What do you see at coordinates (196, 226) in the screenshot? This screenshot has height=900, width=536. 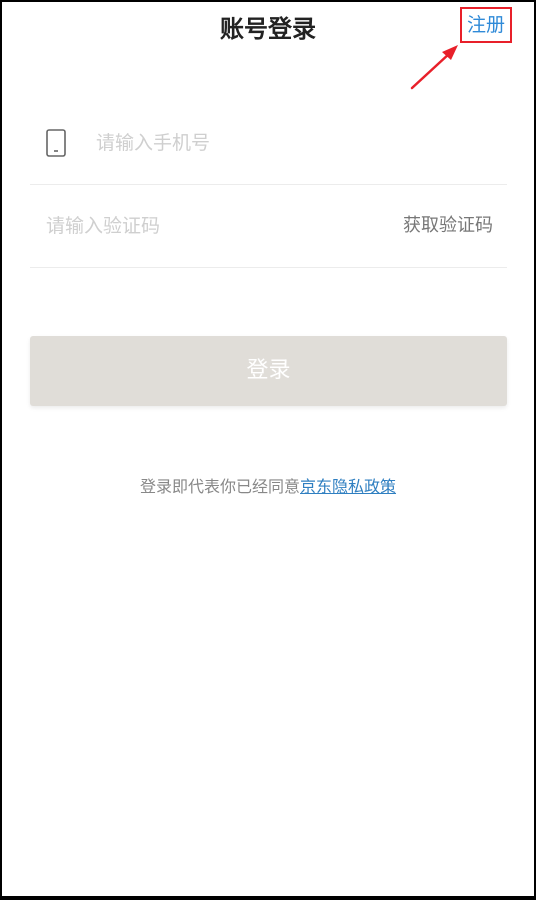 I see `verification-code-input` at bounding box center [196, 226].